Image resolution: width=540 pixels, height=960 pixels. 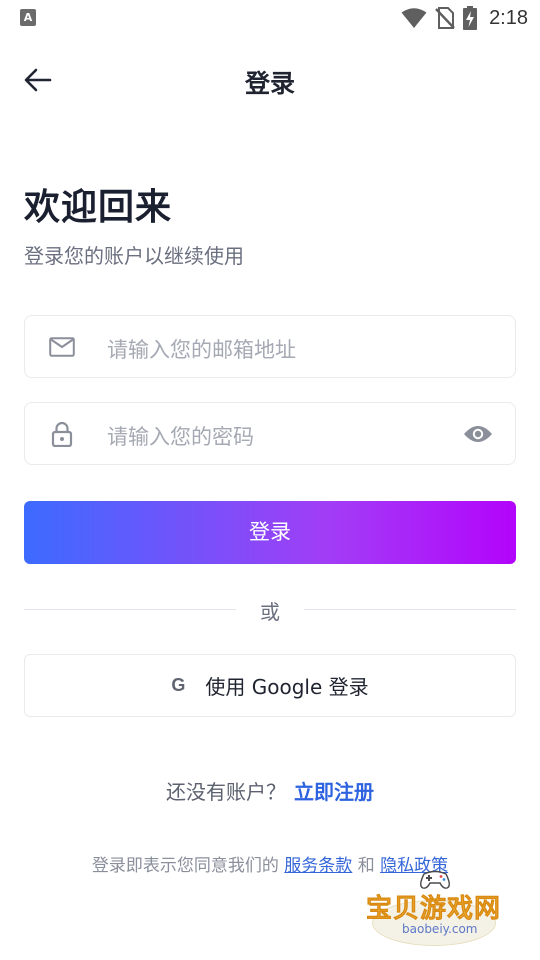 What do you see at coordinates (460, 18) in the screenshot?
I see `status-icons: 2:18` at bounding box center [460, 18].